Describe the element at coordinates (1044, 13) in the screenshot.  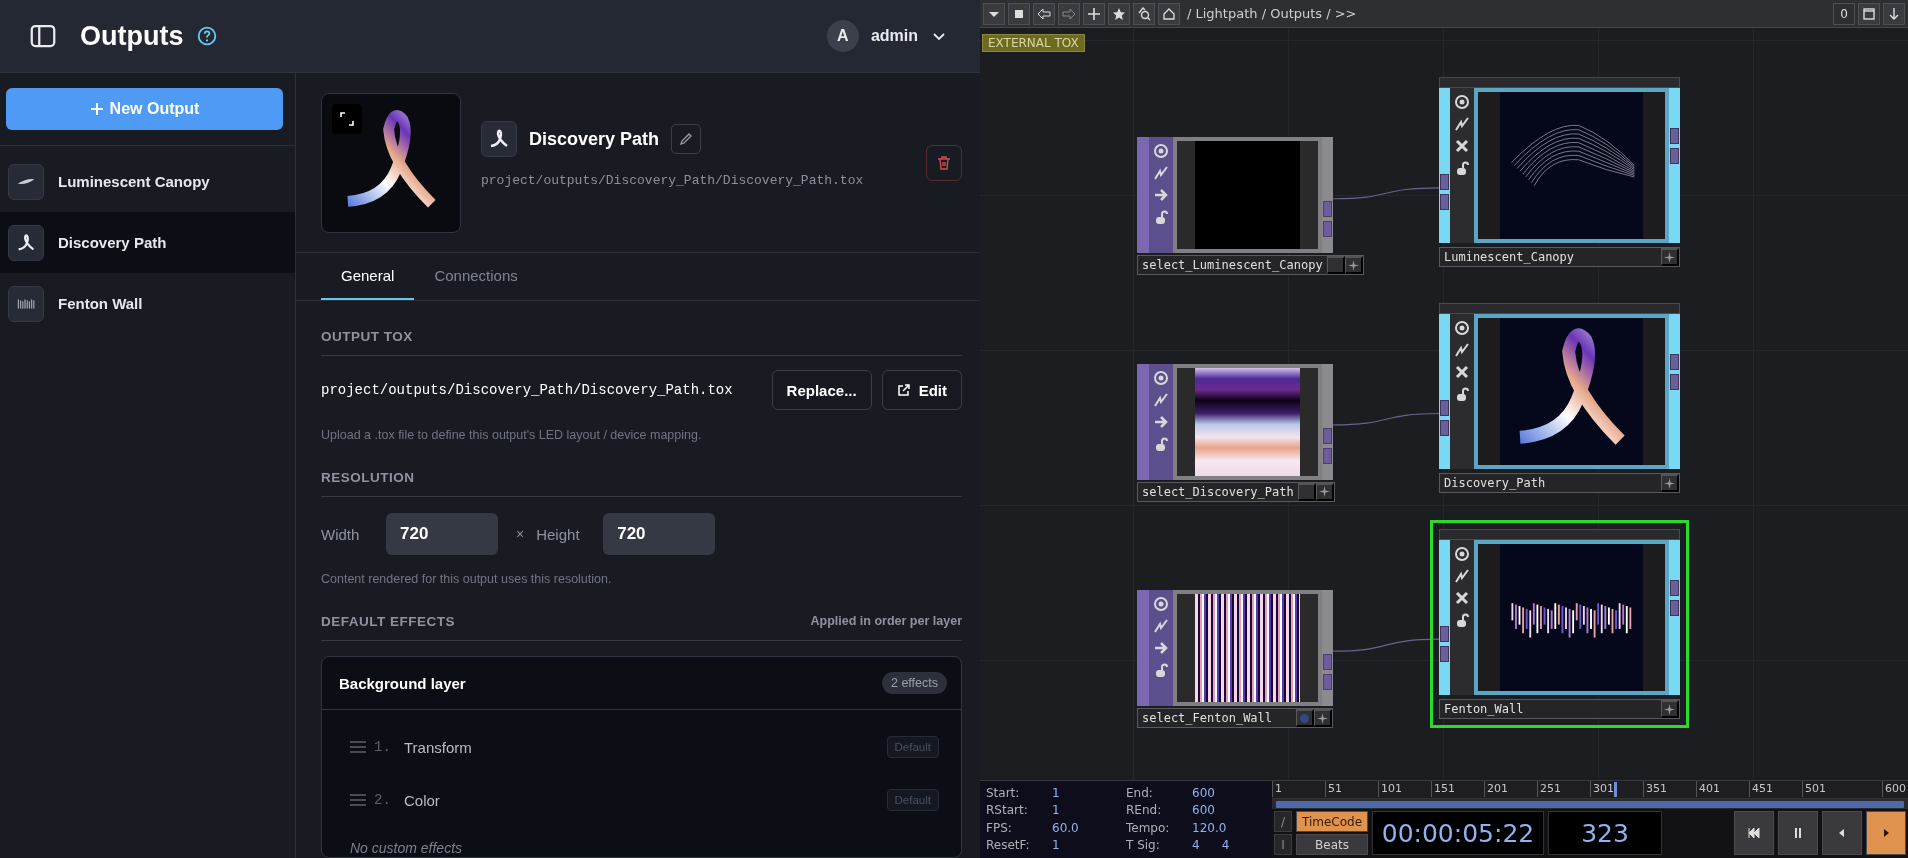
I see `back-button` at that location.